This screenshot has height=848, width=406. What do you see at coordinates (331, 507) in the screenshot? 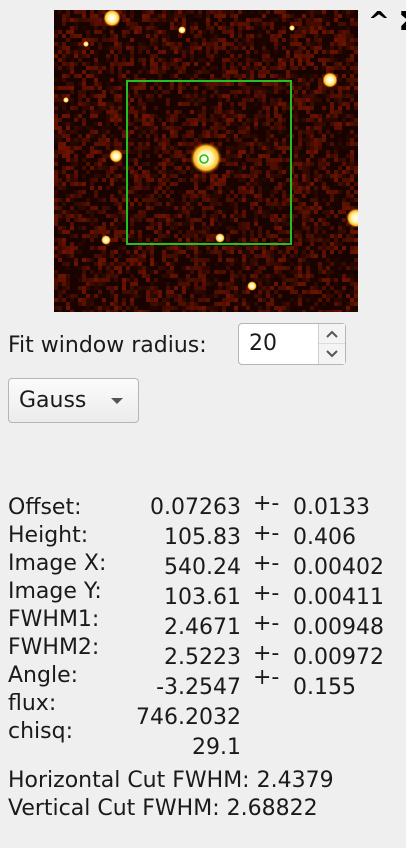
I see `offset-error: 0.0133` at bounding box center [331, 507].